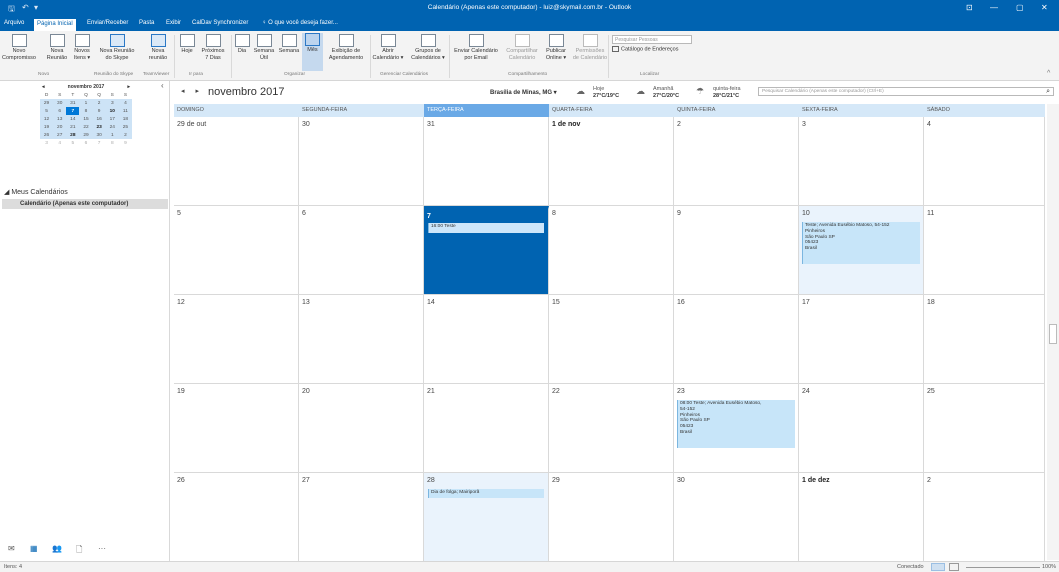 The width and height of the screenshot is (1059, 572). Describe the element at coordinates (736, 250) in the screenshot. I see `day-cell: 9` at that location.